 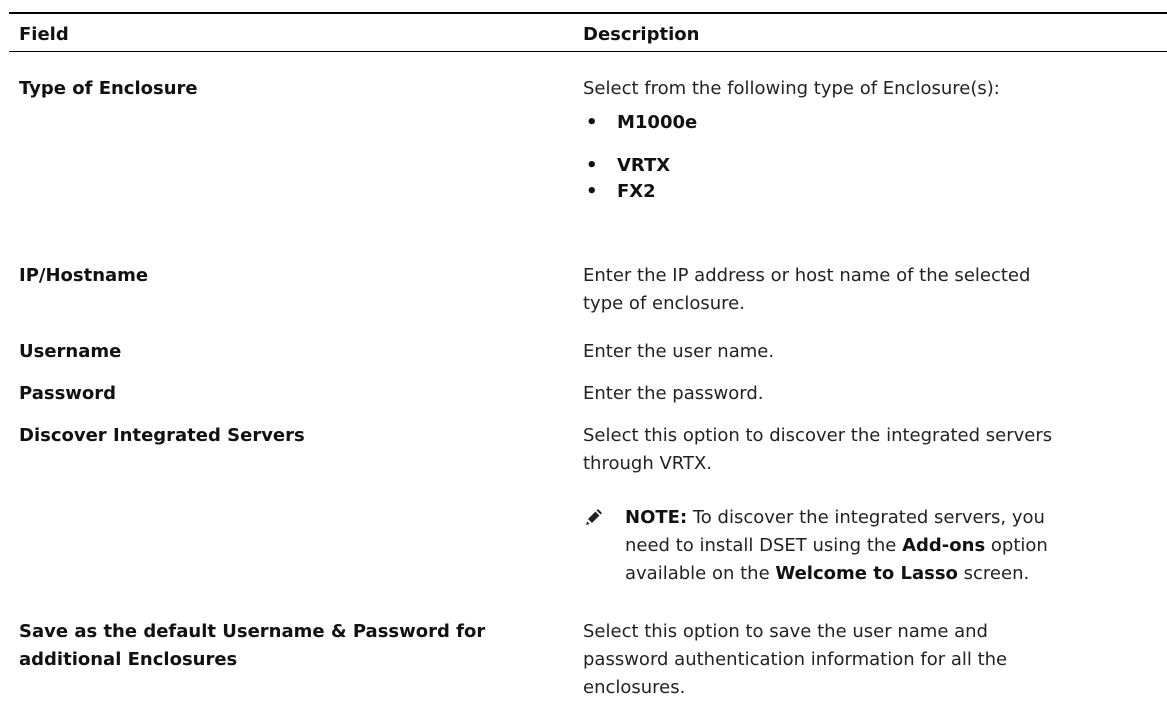 I want to click on row-desc-line: through VRTX., so click(x=648, y=463).